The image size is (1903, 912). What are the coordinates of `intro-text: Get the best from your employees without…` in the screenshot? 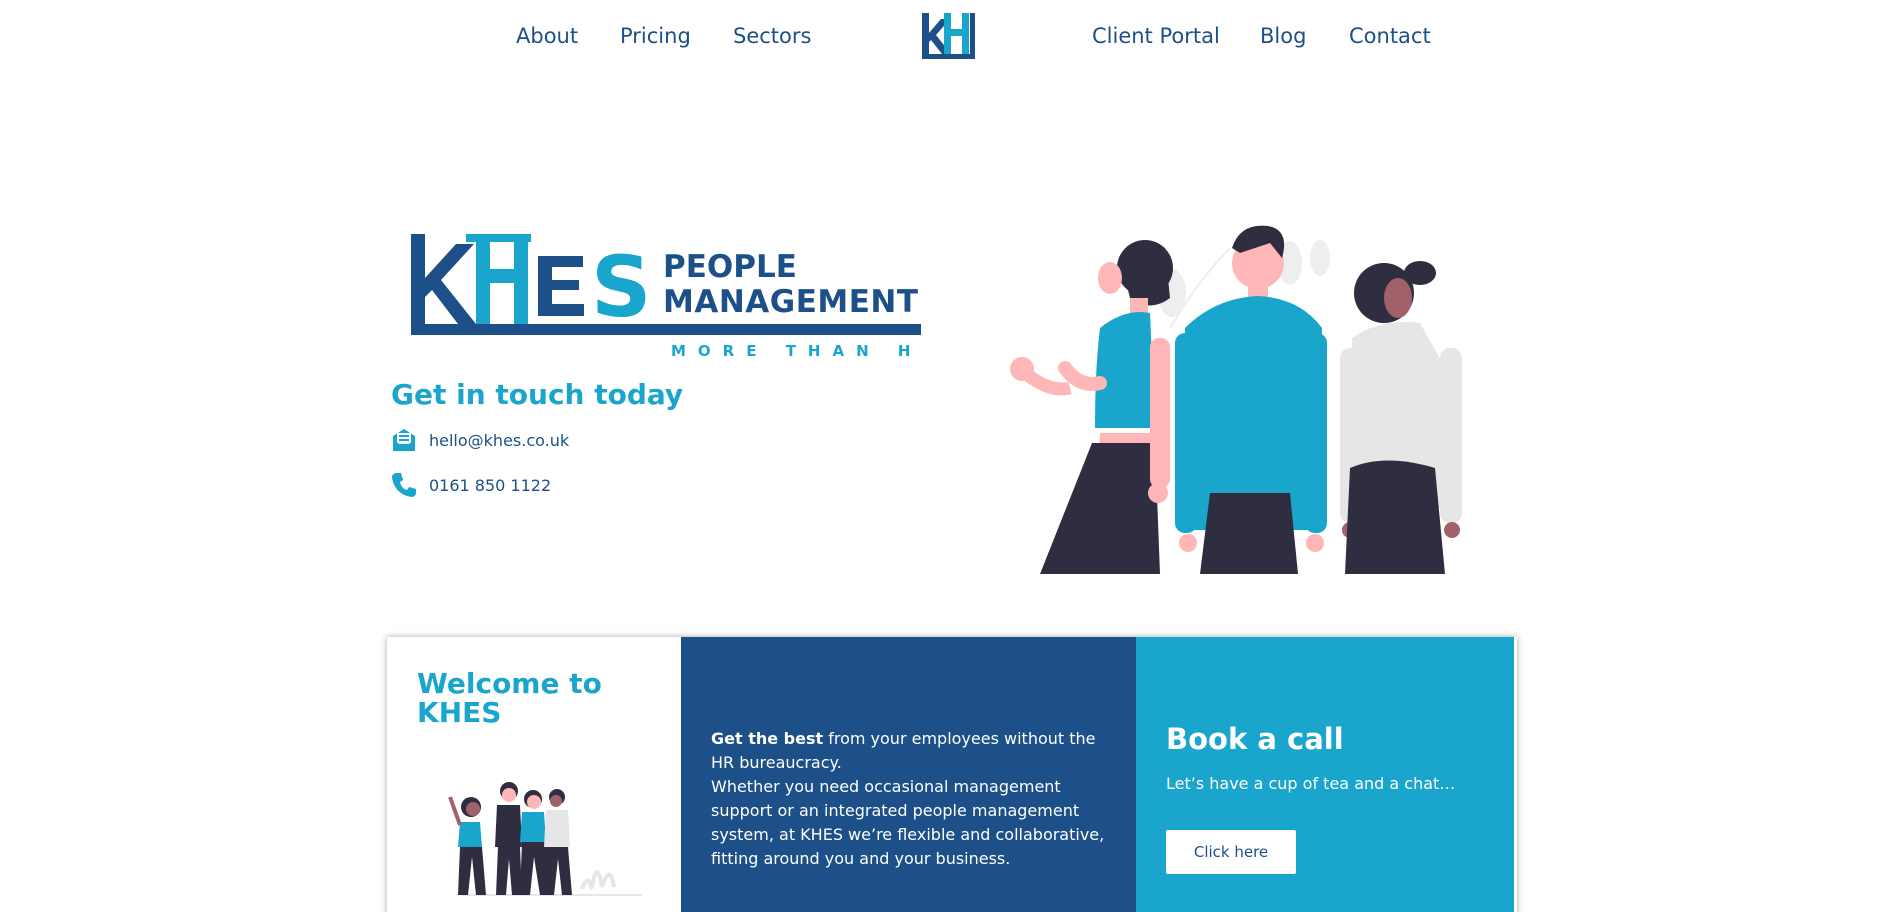 It's located at (911, 799).